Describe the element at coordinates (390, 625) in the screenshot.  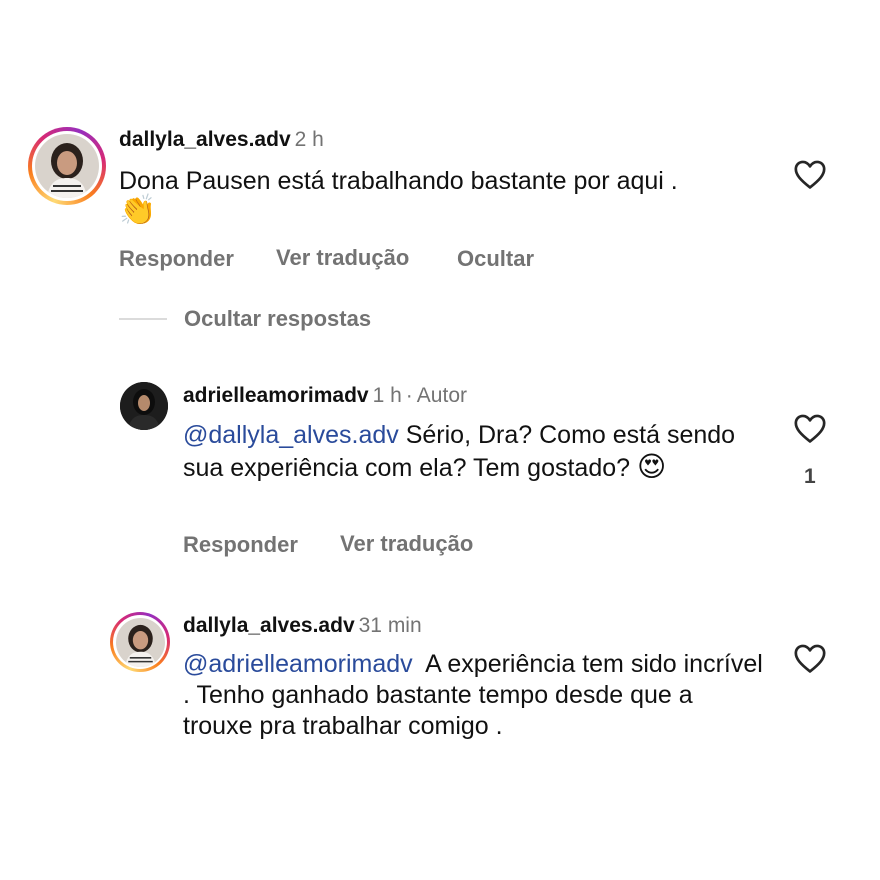
I see `reply-time: 31 min` at that location.